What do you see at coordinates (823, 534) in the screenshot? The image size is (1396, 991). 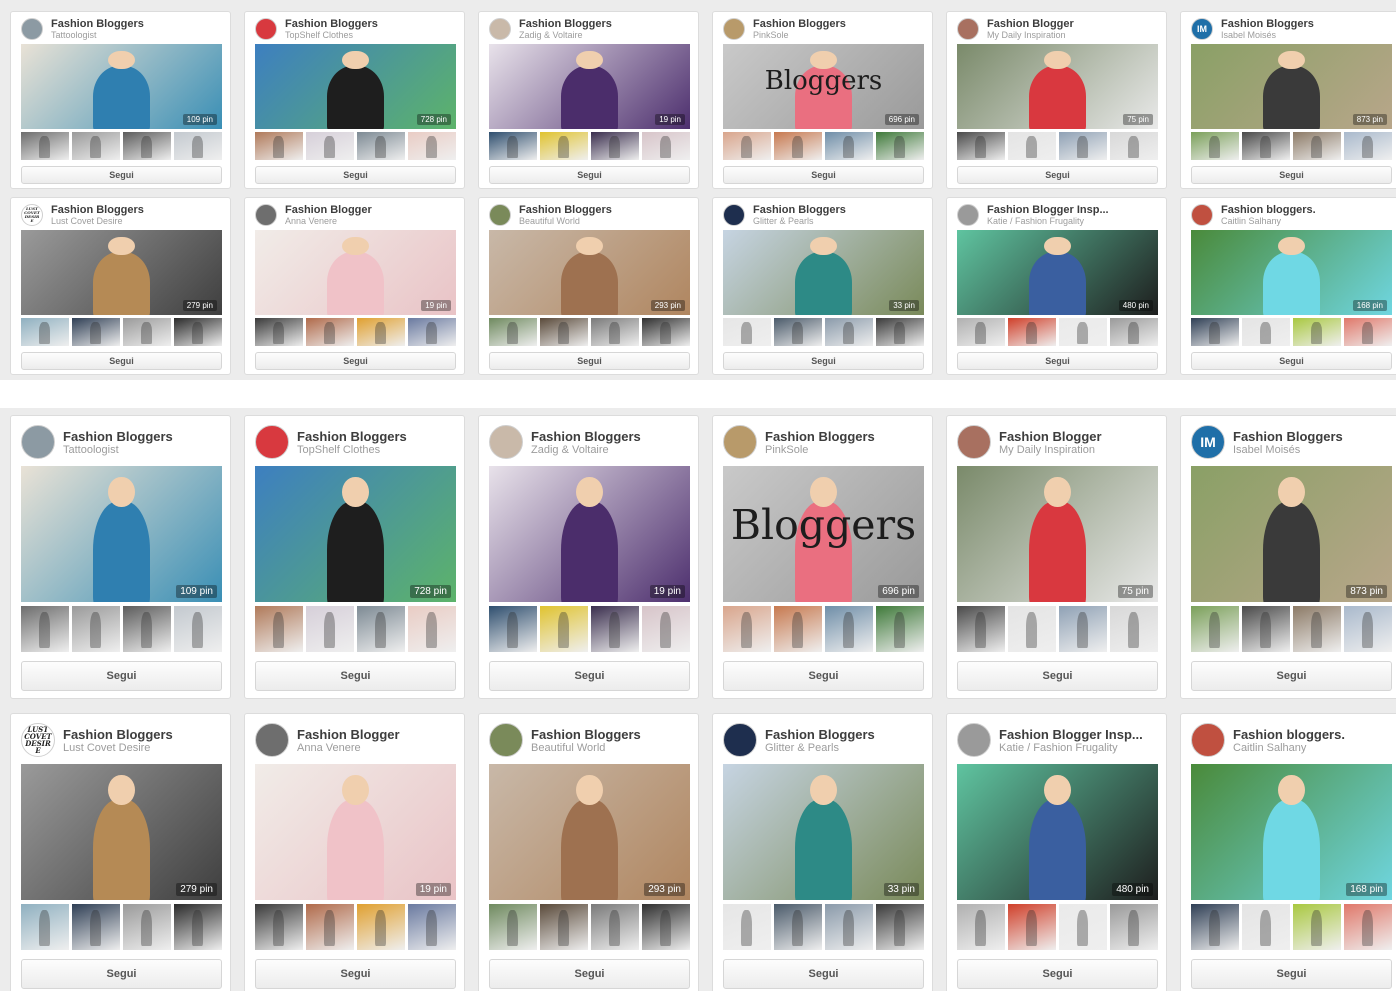 I see `board-cover-image: Bloggers 696 pin` at bounding box center [823, 534].